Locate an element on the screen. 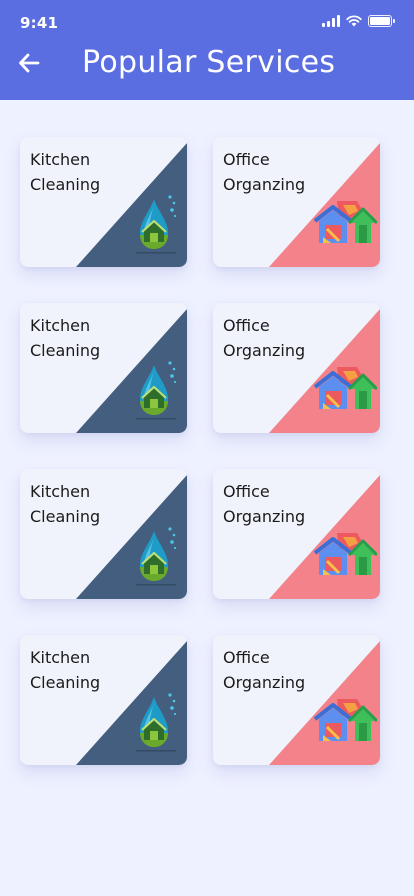  status-time: 9:41 is located at coordinates (39, 23).